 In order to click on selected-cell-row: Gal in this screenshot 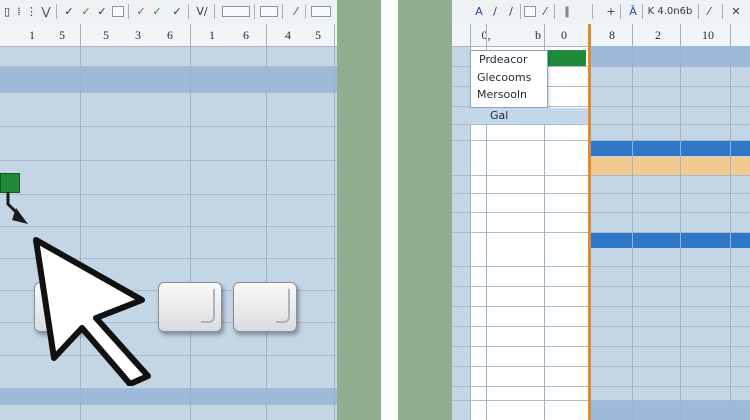, I will do `click(529, 116)`.